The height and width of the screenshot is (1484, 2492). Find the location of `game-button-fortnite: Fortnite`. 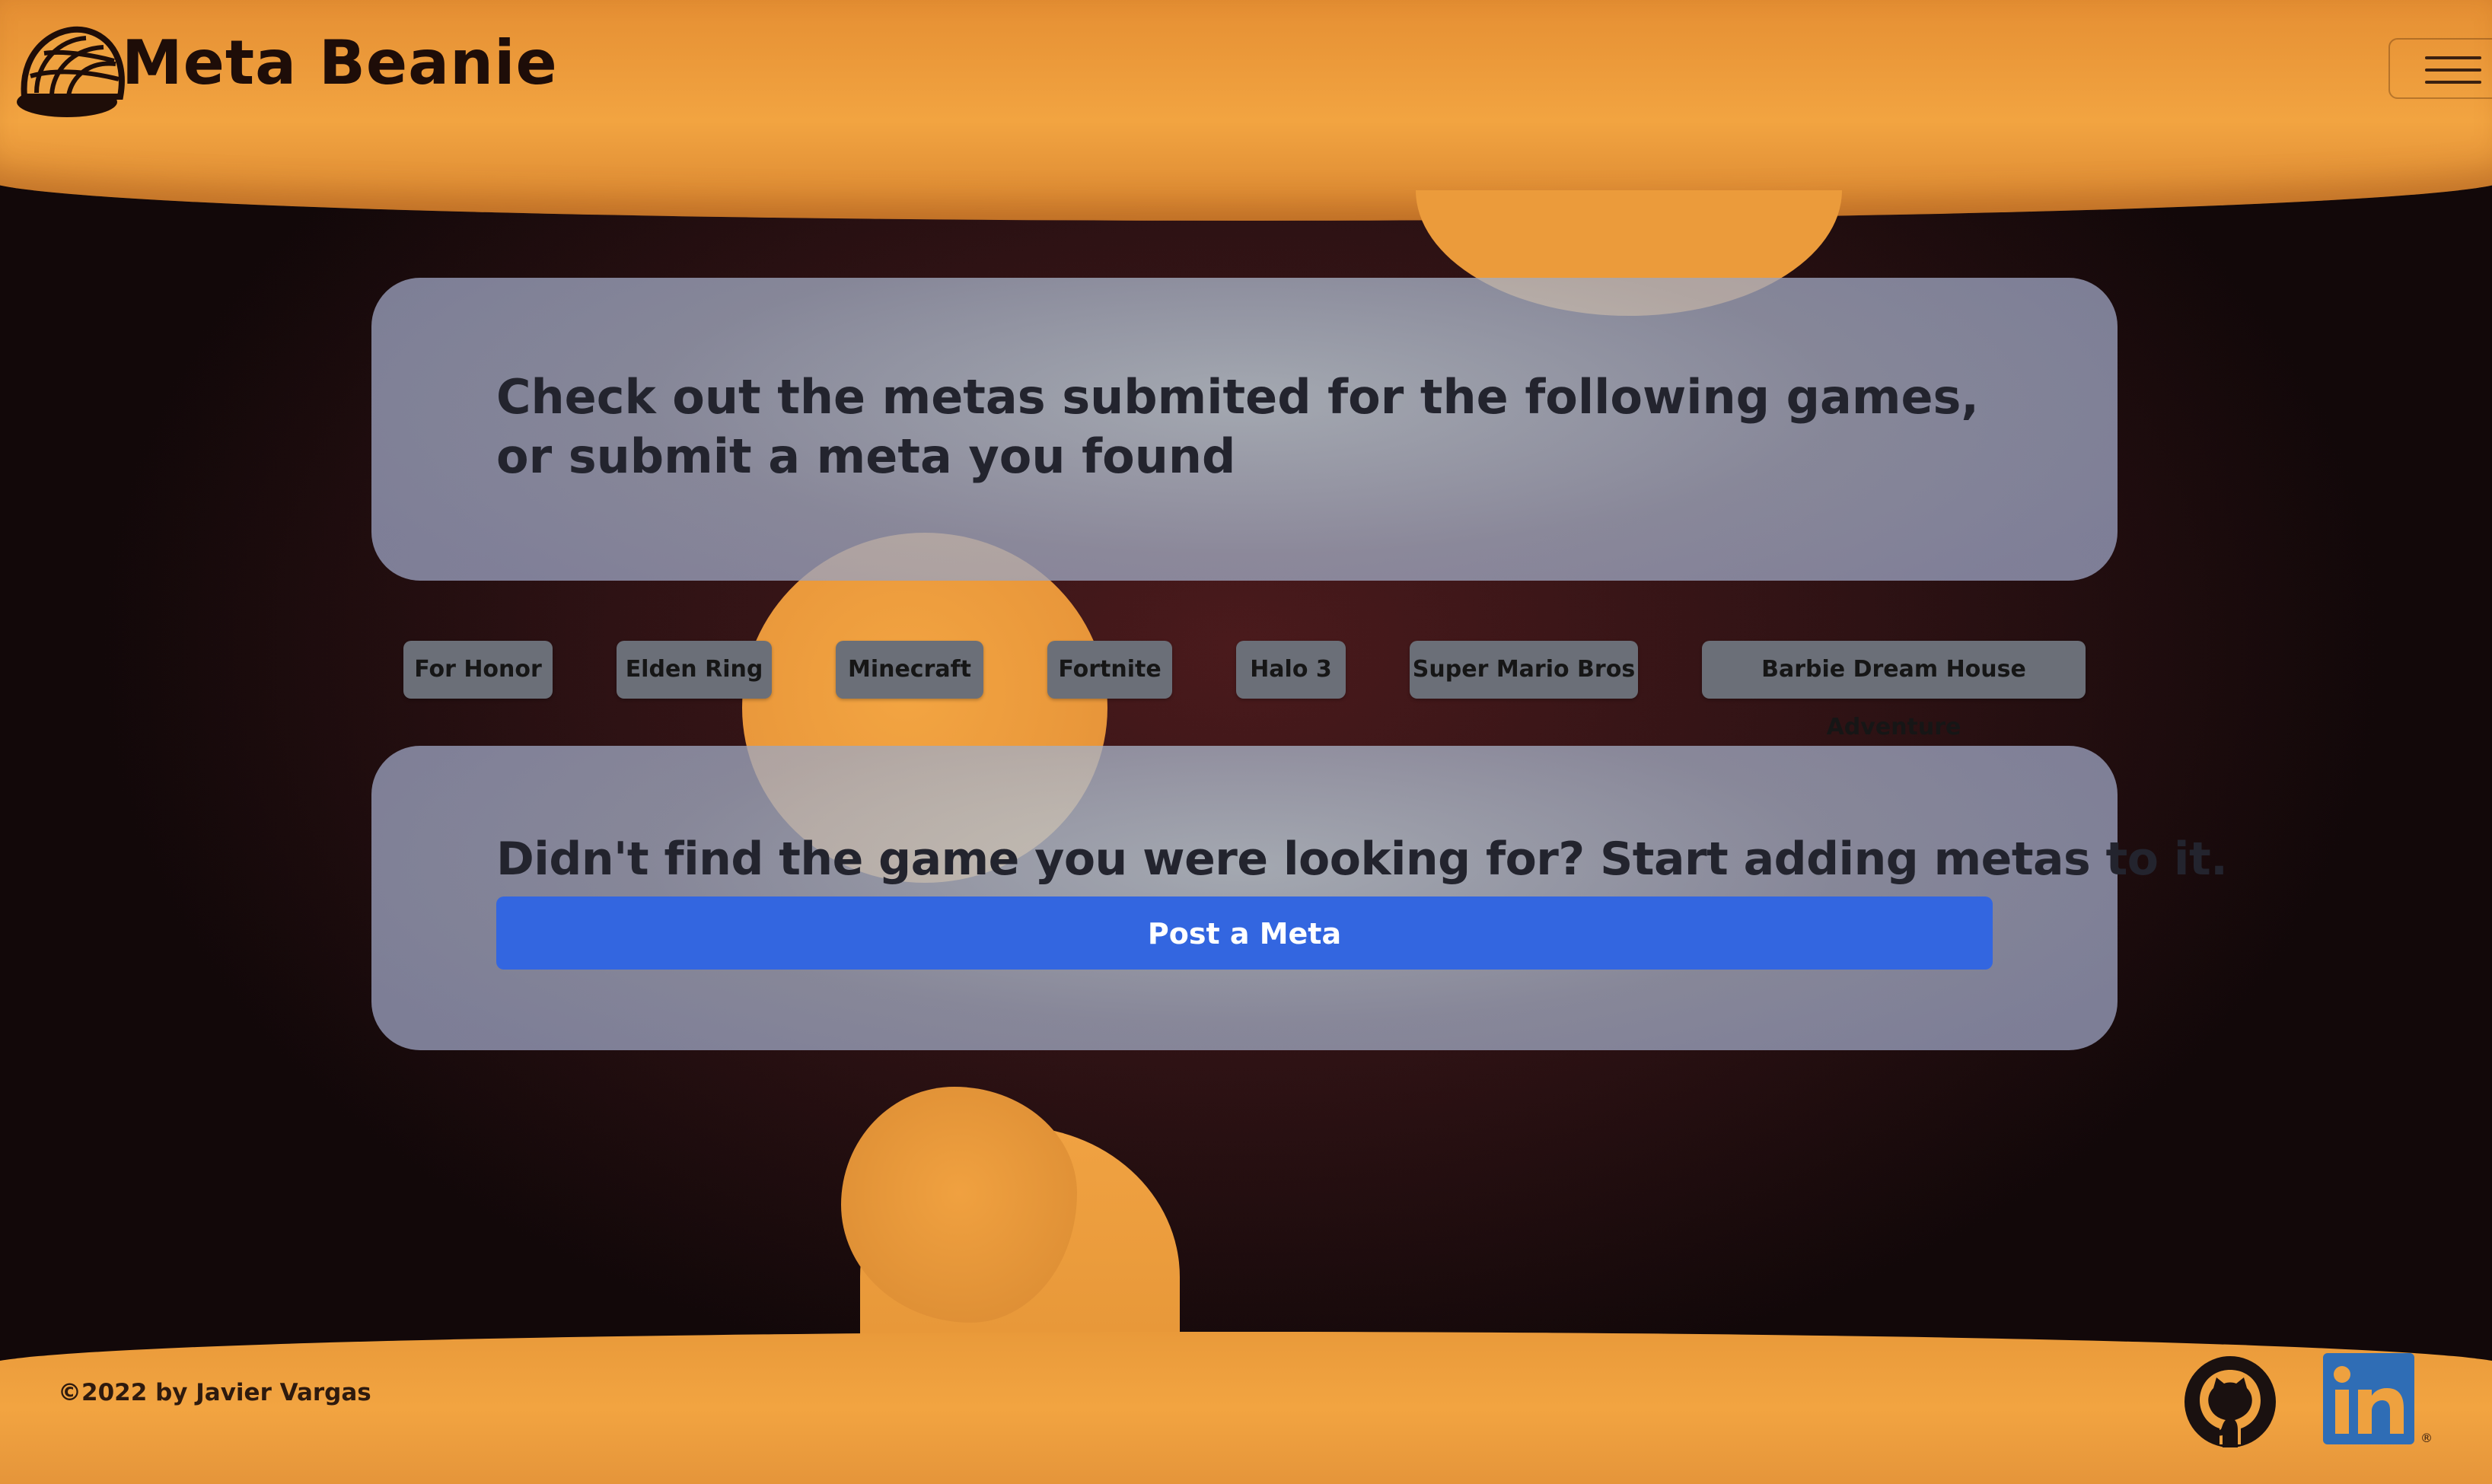

game-button-fortnite: Fortnite is located at coordinates (1109, 670).